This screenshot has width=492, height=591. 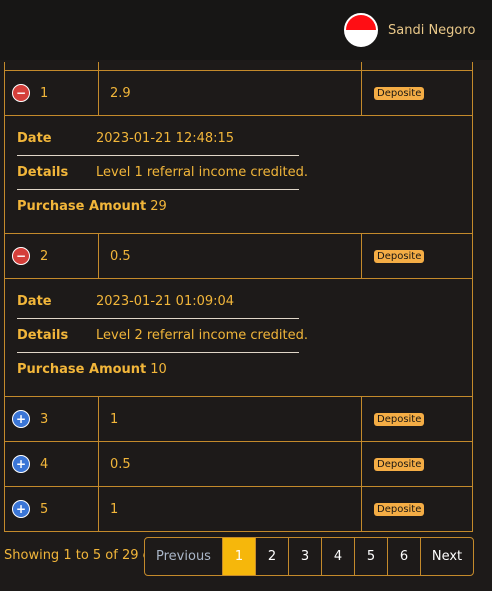 What do you see at coordinates (238, 419) in the screenshot?
I see `table-row: + 3 1 Deposite` at bounding box center [238, 419].